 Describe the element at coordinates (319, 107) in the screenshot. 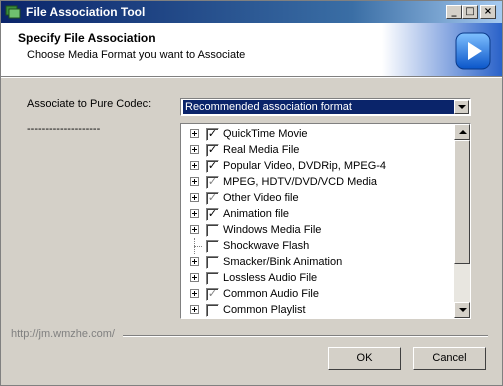

I see `codec-select-value: Recommended association format` at that location.